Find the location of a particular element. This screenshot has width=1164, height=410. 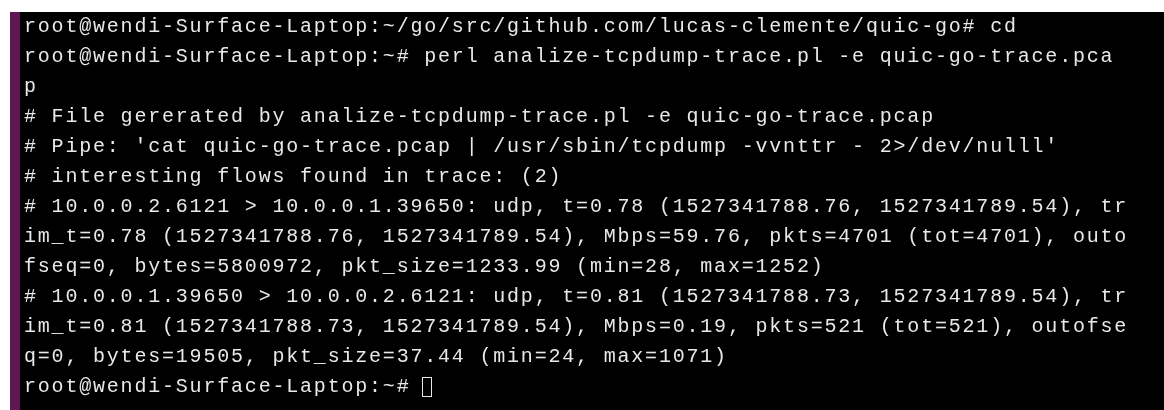

terminal-line: # 10.0.0.2.6121 > 10.0.0.1.39650: udp, t=0.78 (1527341788.76, 1527341789.54), tr is located at coordinates (576, 207).